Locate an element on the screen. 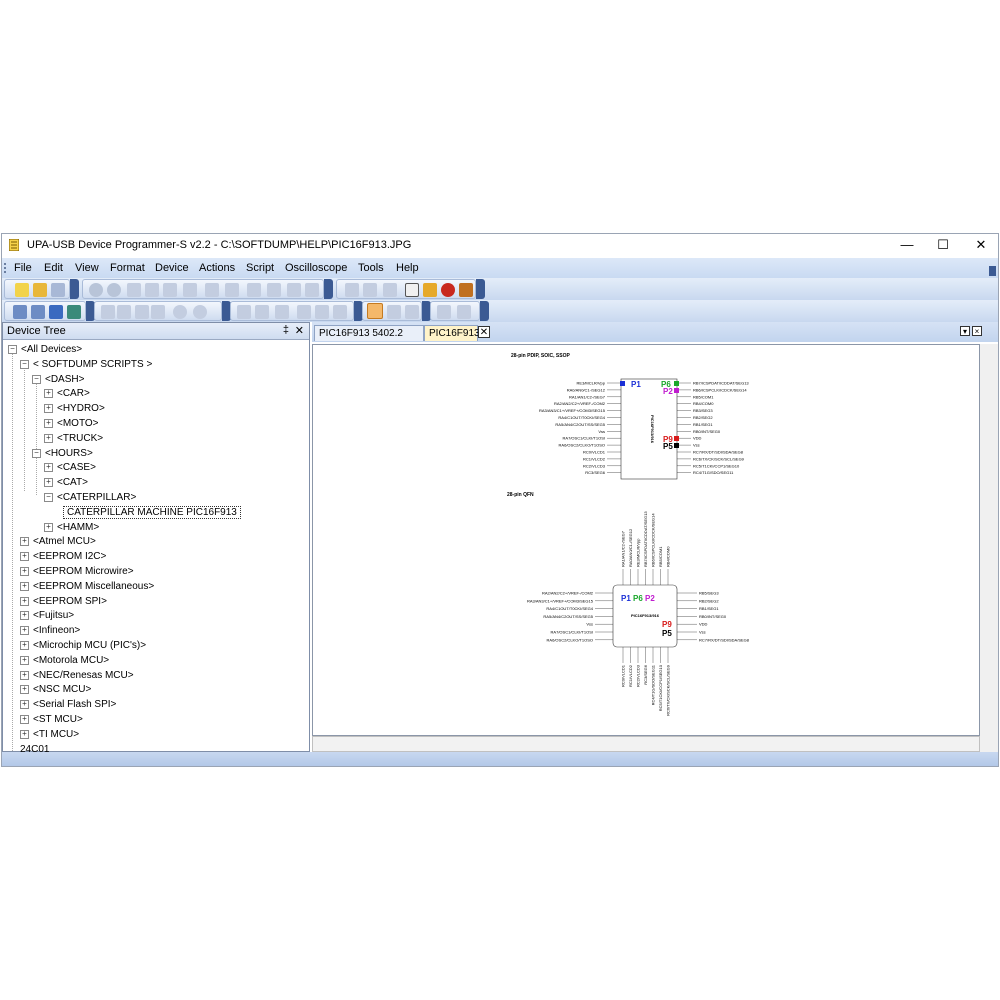  tree-item: − <All Devices> is located at coordinates (45, 350).